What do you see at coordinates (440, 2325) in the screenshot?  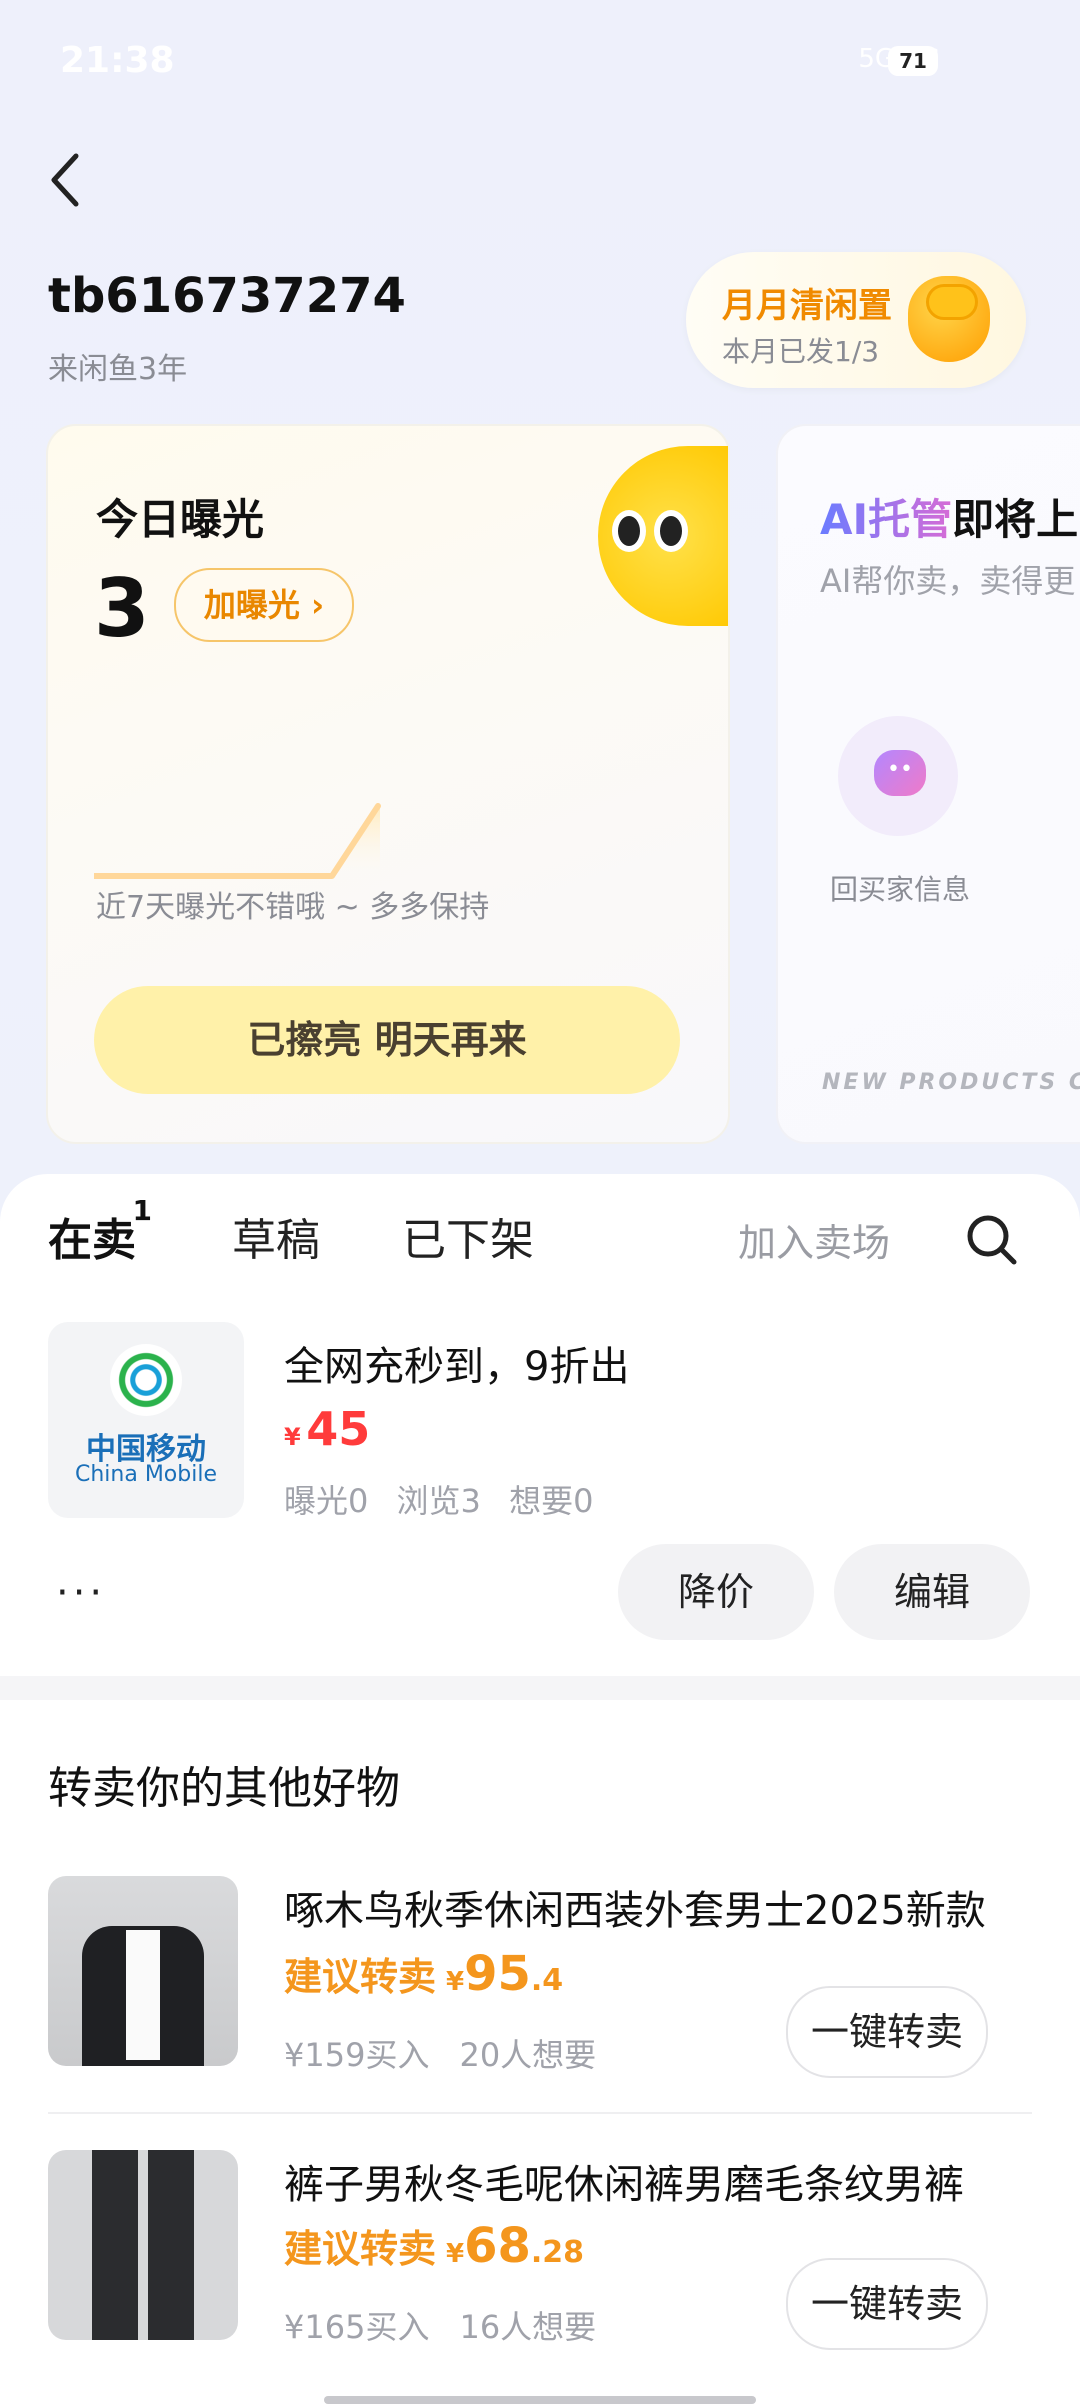 I see `resell-item-meta: ¥165买入 16人想要` at bounding box center [440, 2325].